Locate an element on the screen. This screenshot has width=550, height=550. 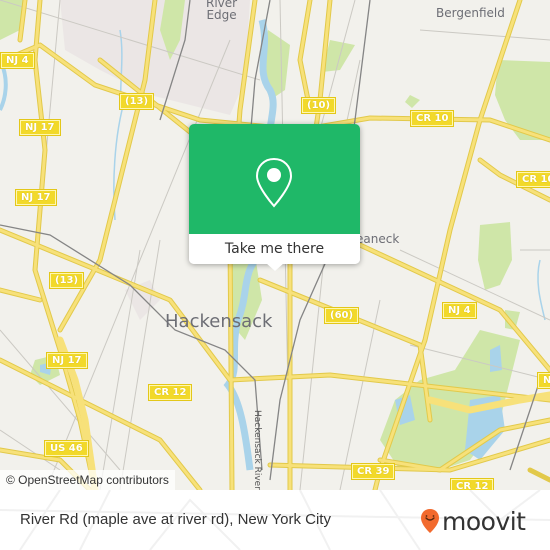
popup-header is located at coordinates (274, 179).